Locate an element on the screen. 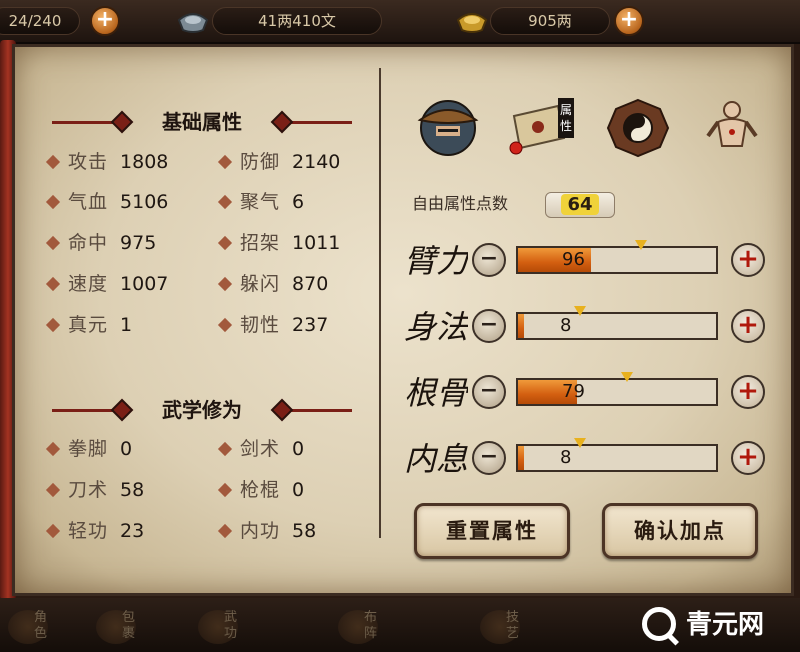  agility-marker is located at coordinates (580, 311).